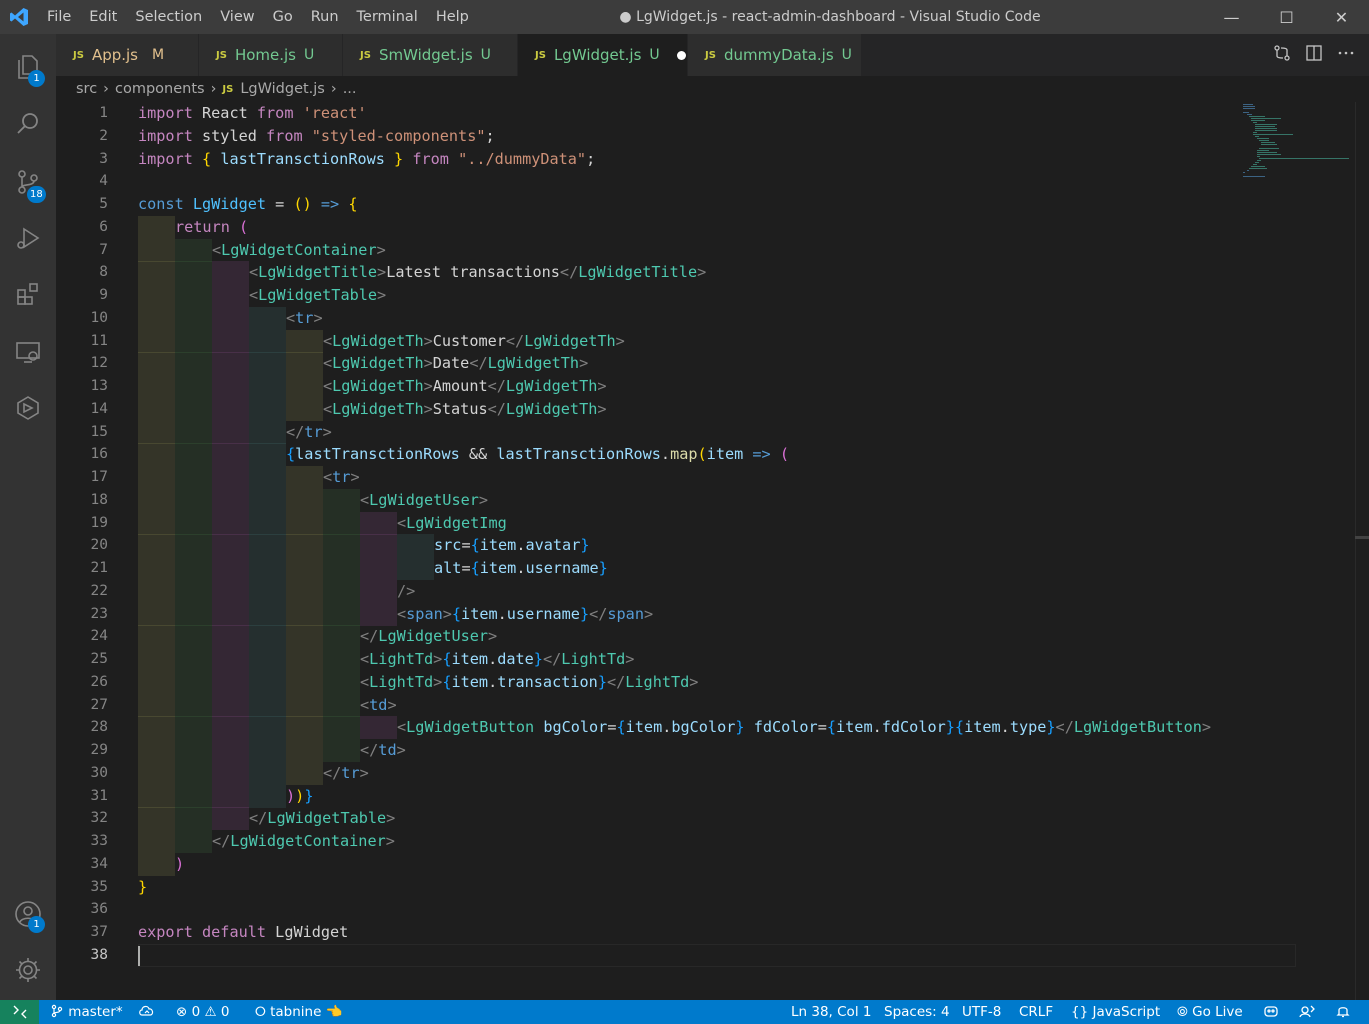 The width and height of the screenshot is (1369, 1024). I want to click on menu-selection: Selection, so click(168, 17).